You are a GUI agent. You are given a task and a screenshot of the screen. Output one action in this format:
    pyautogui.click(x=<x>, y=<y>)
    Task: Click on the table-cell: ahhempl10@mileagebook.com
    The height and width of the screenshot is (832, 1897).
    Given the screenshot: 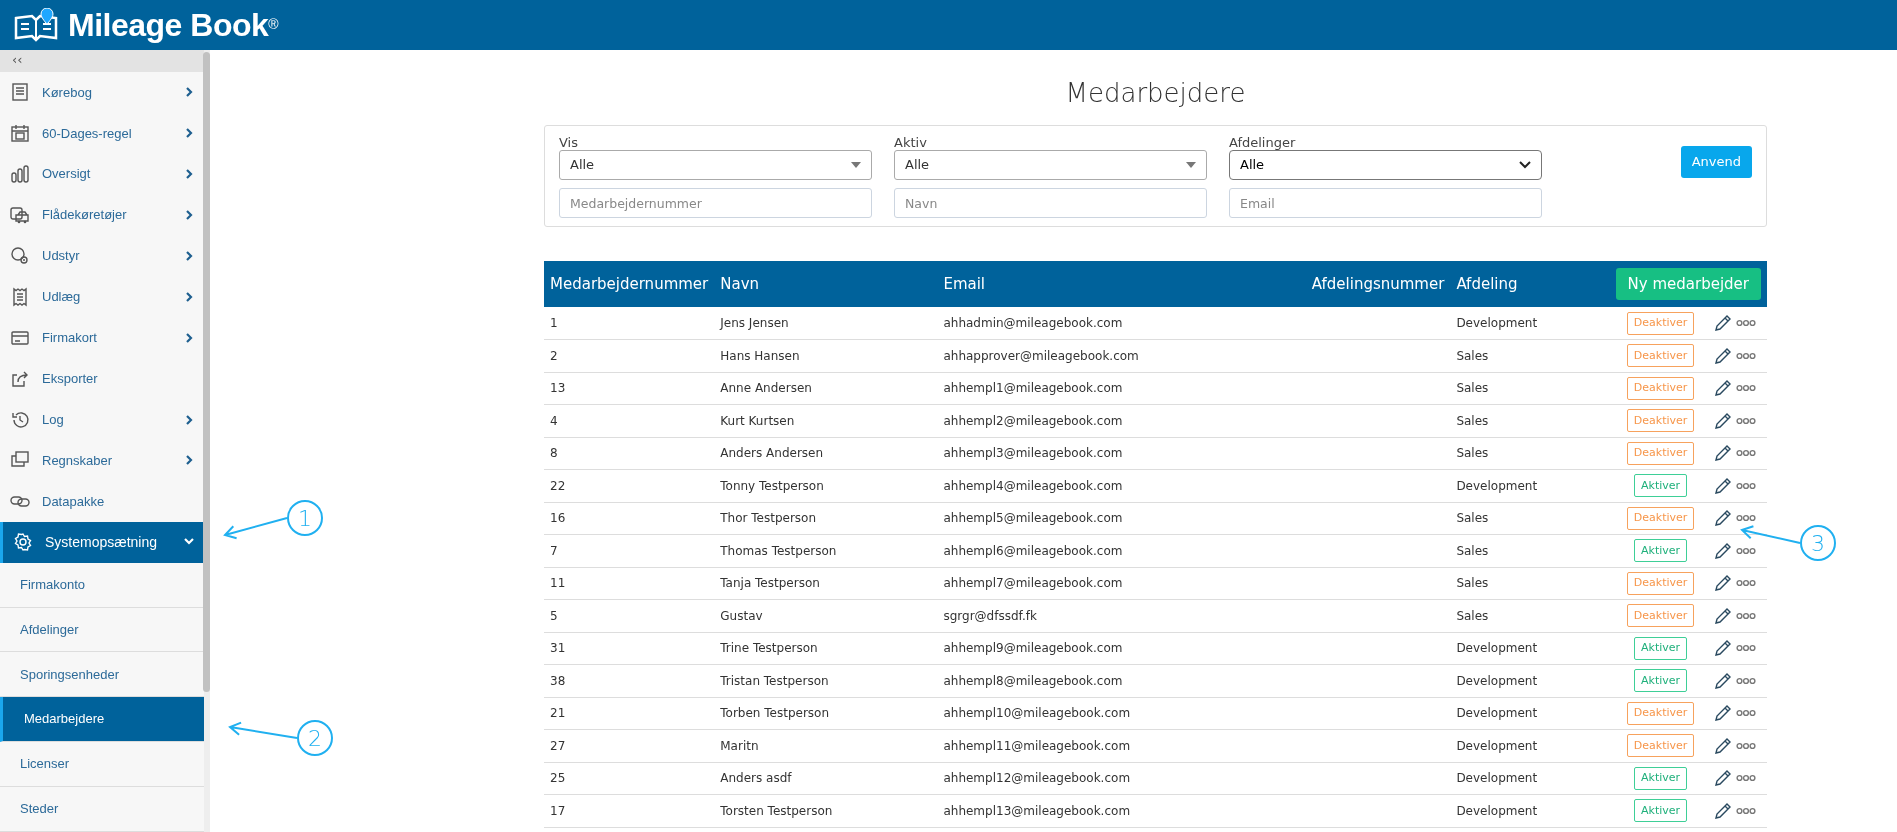 What is the action you would take?
    pyautogui.click(x=1106, y=713)
    